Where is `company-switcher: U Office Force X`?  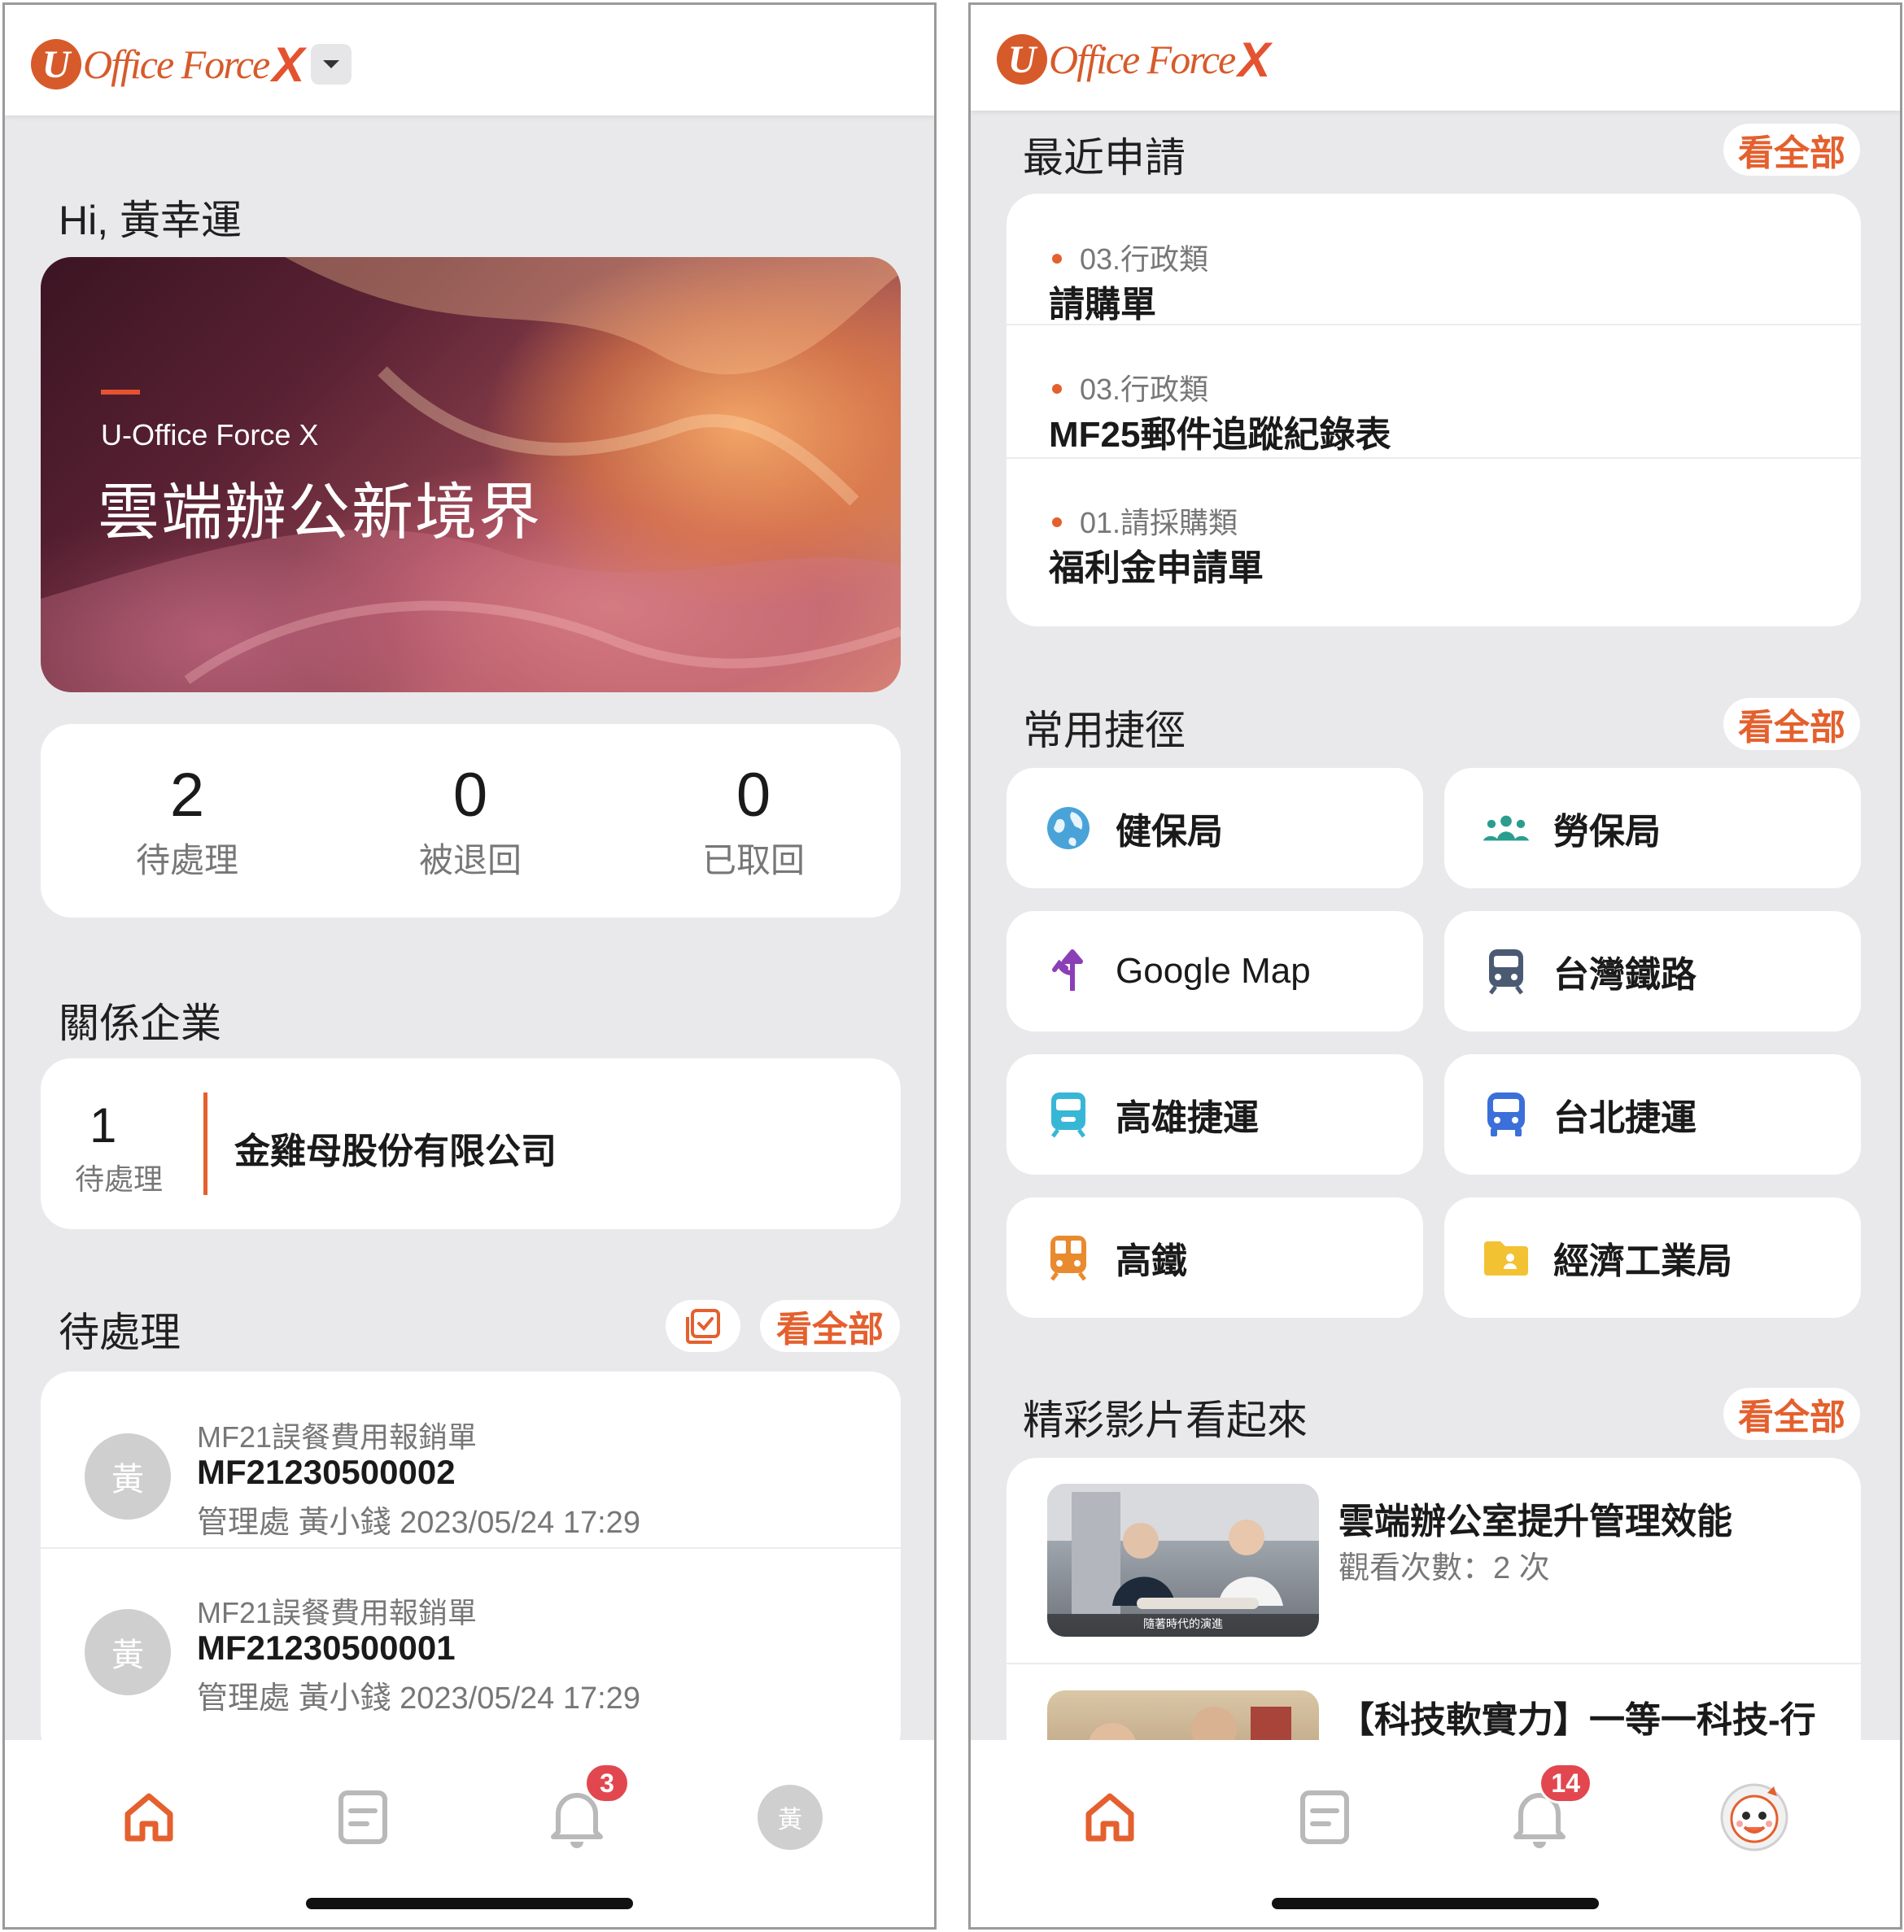 company-switcher: U Office Force X is located at coordinates (191, 65).